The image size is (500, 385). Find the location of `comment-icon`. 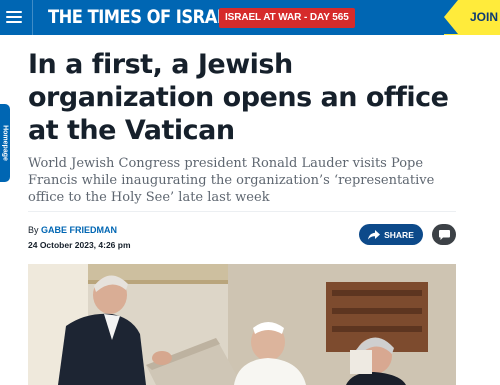

comment-icon is located at coordinates (444, 234).